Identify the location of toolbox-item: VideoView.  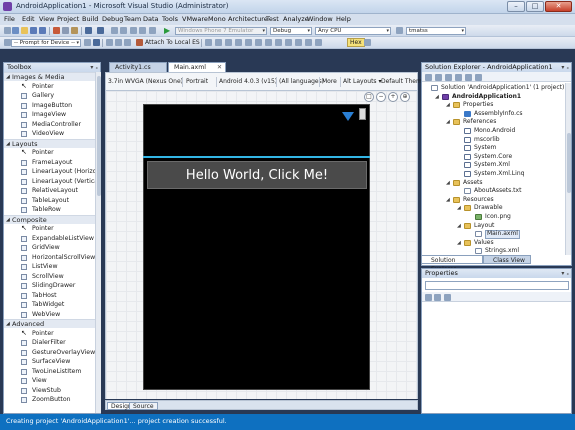
(49, 134).